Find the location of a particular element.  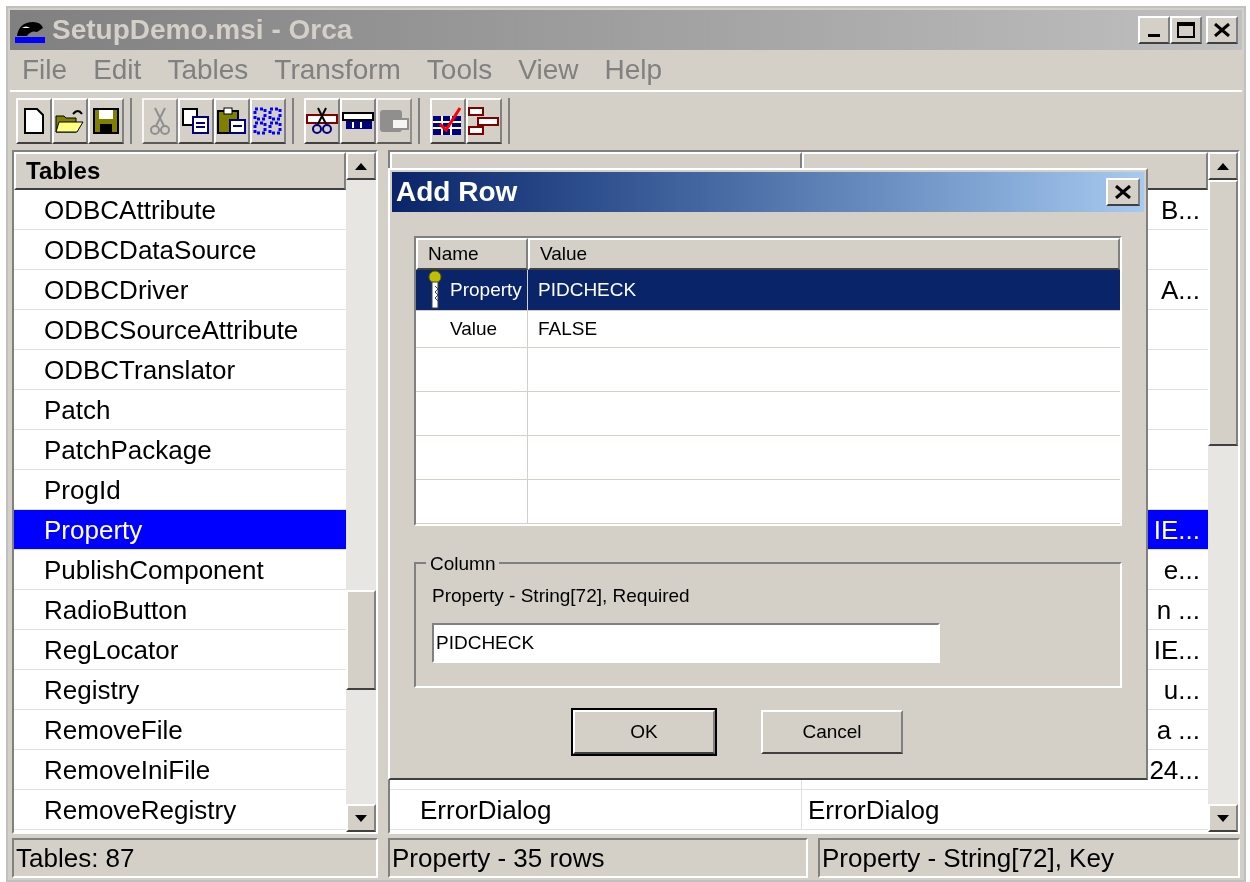

table-row: ErrorDialog ErrorDialog is located at coordinates (799, 810).